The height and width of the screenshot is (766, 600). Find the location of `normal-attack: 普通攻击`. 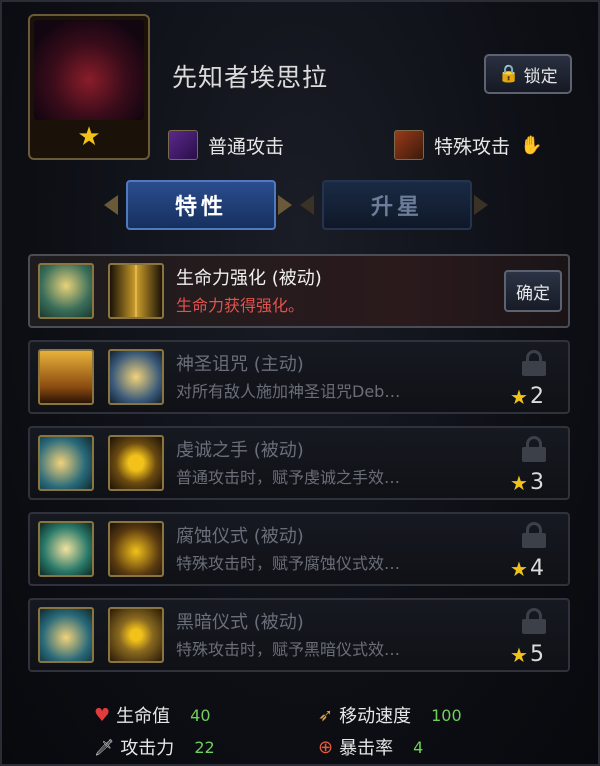

normal-attack: 普通攻击 is located at coordinates (226, 145).